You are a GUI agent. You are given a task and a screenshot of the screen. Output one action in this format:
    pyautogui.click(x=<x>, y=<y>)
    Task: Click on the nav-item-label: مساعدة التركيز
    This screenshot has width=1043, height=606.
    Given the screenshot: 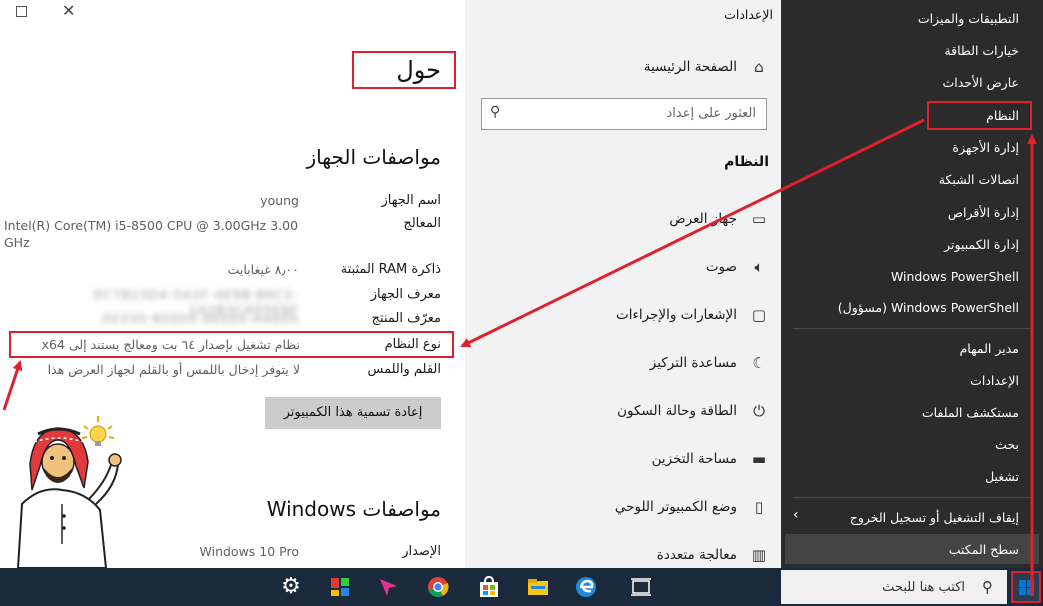 What is the action you would take?
    pyautogui.click(x=693, y=363)
    